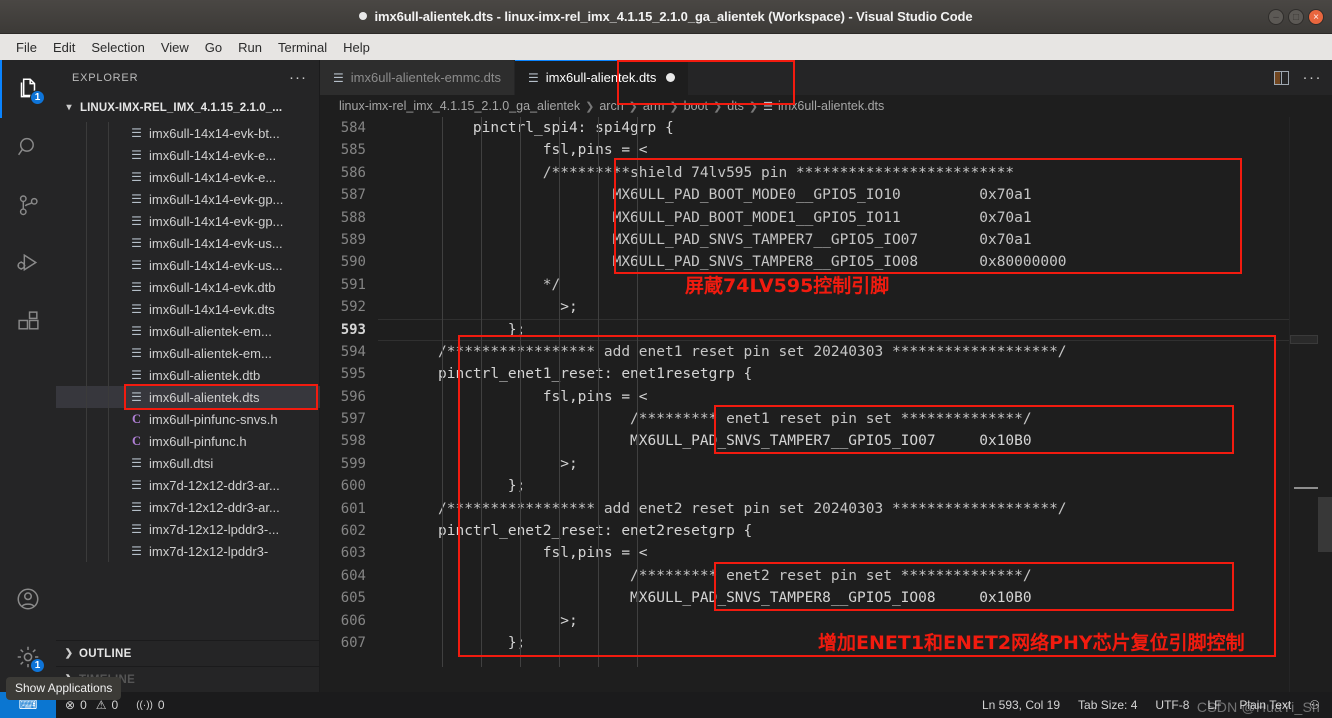 This screenshot has width=1332, height=718. Describe the element at coordinates (353, 553) in the screenshot. I see `line-number: 603` at that location.